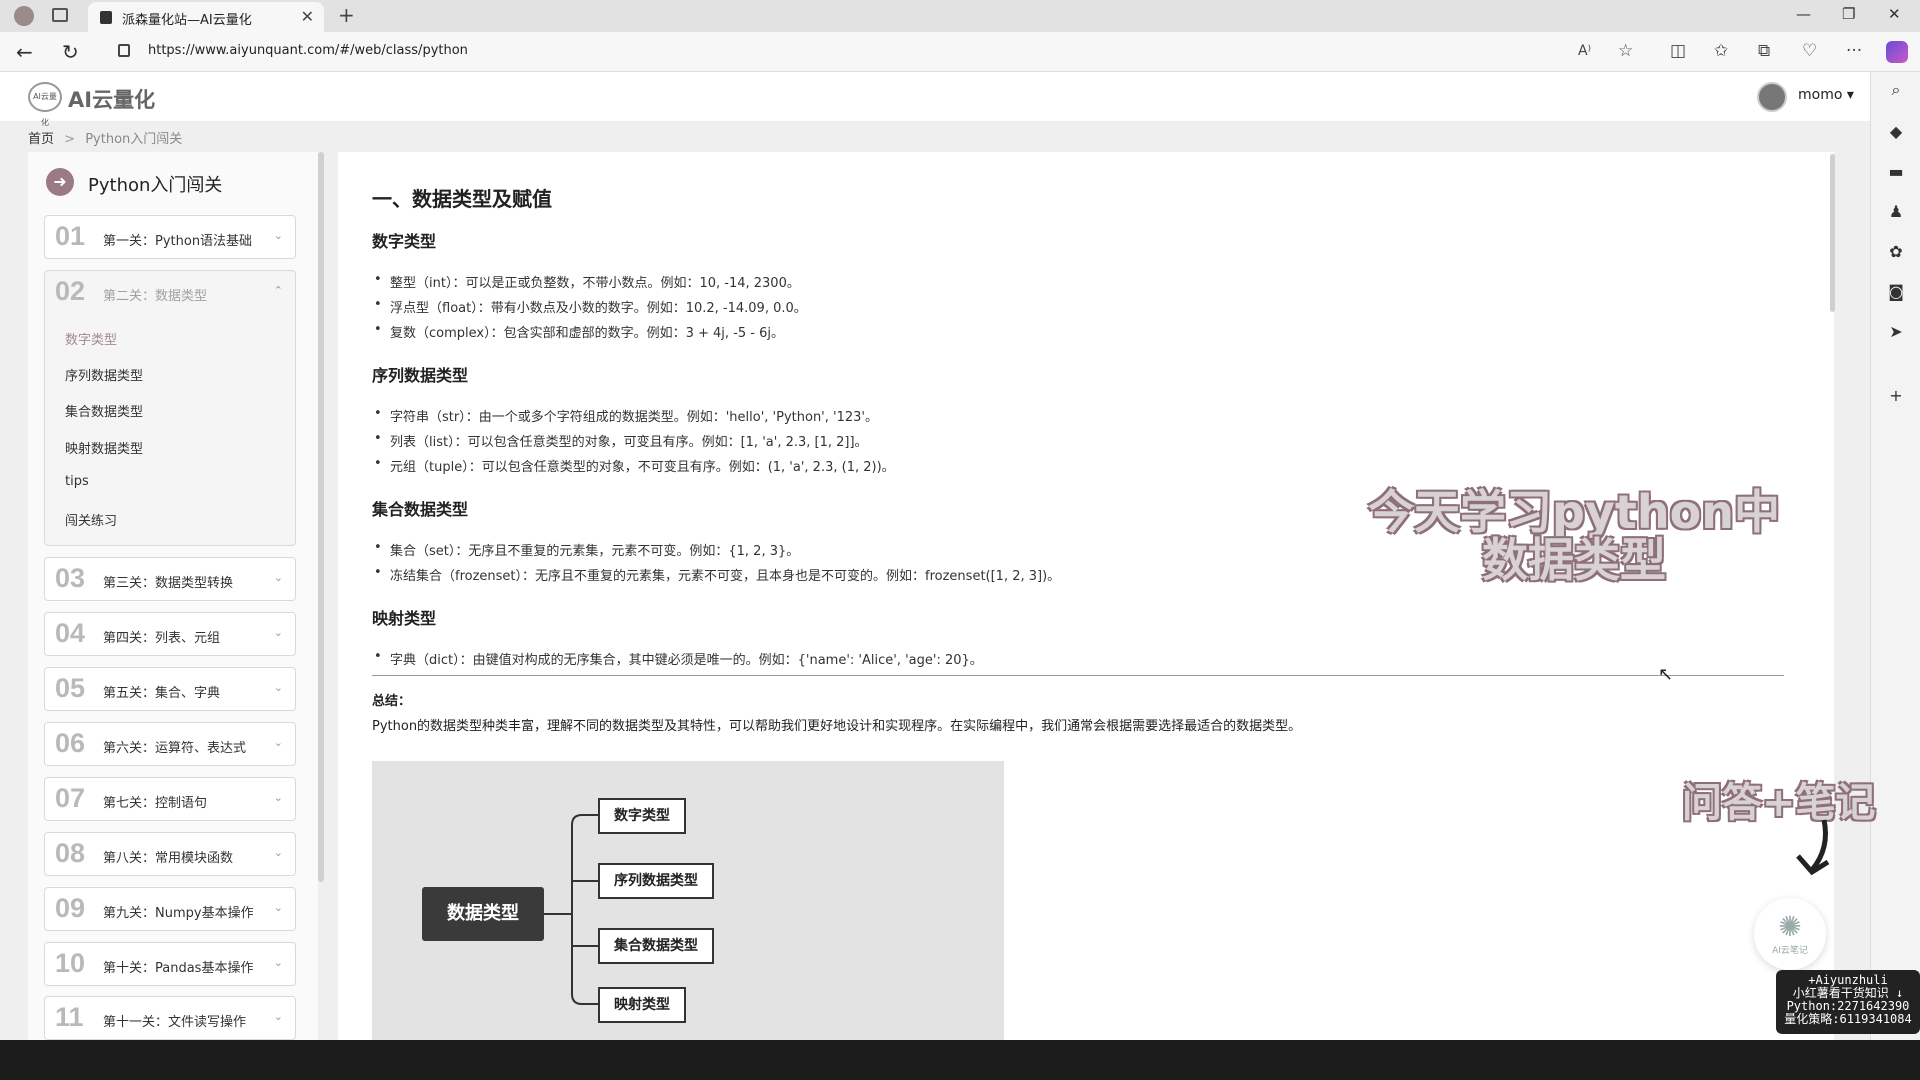 The image size is (1920, 1080). Describe the element at coordinates (60, 182) in the screenshot. I see `course-arrow-icon: ➜` at that location.